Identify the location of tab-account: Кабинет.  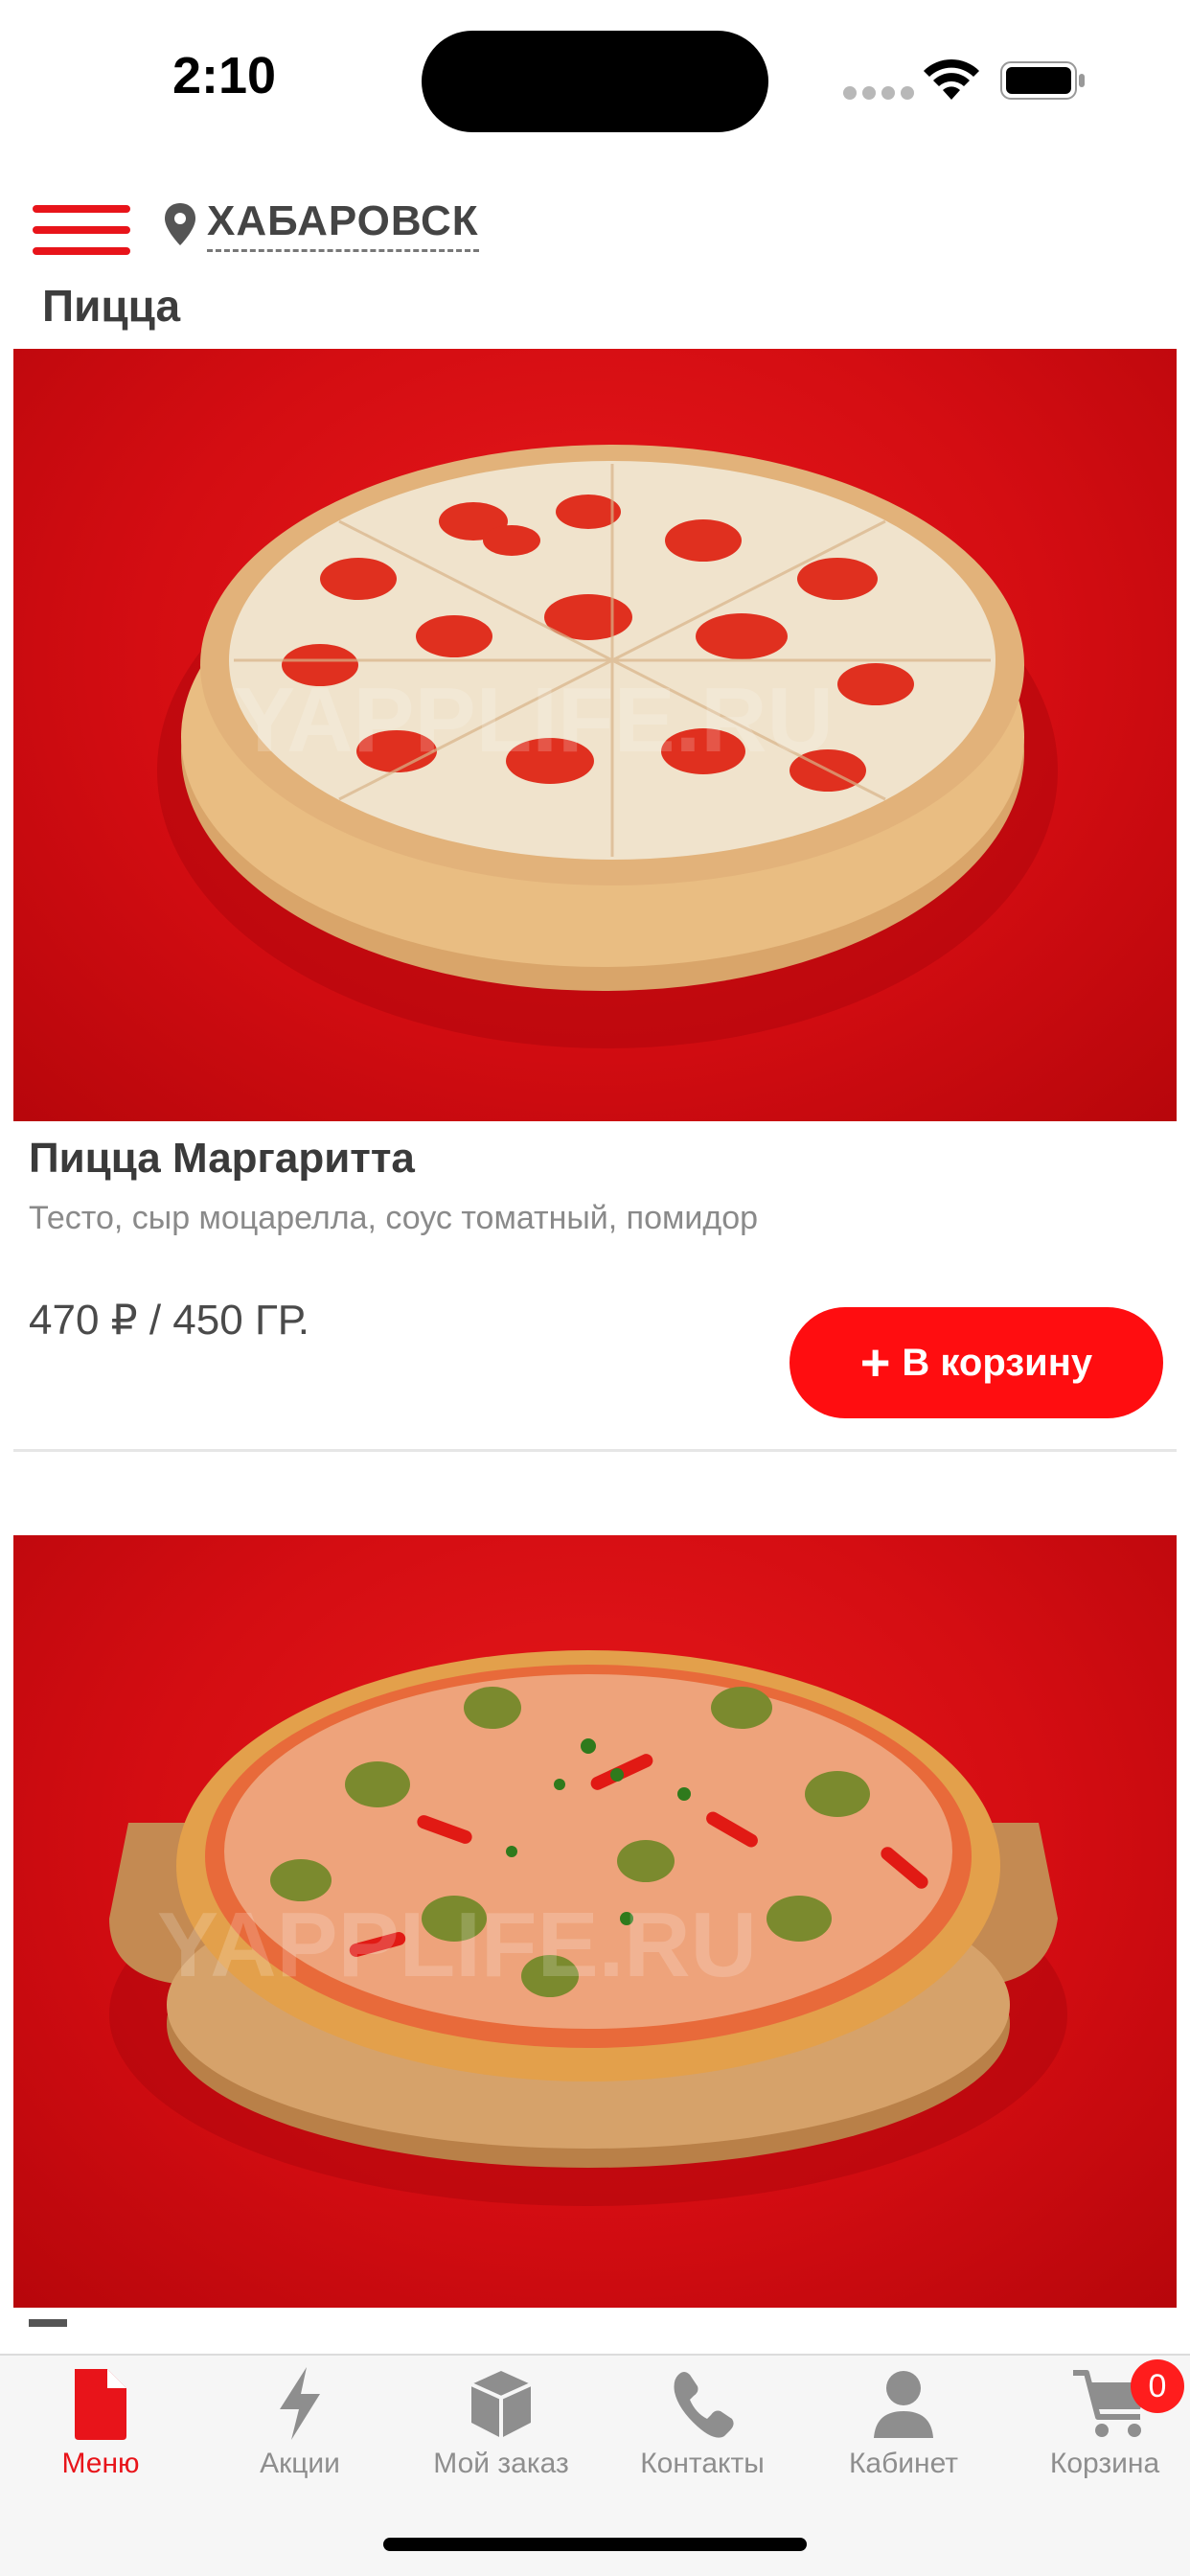
(904, 2427).